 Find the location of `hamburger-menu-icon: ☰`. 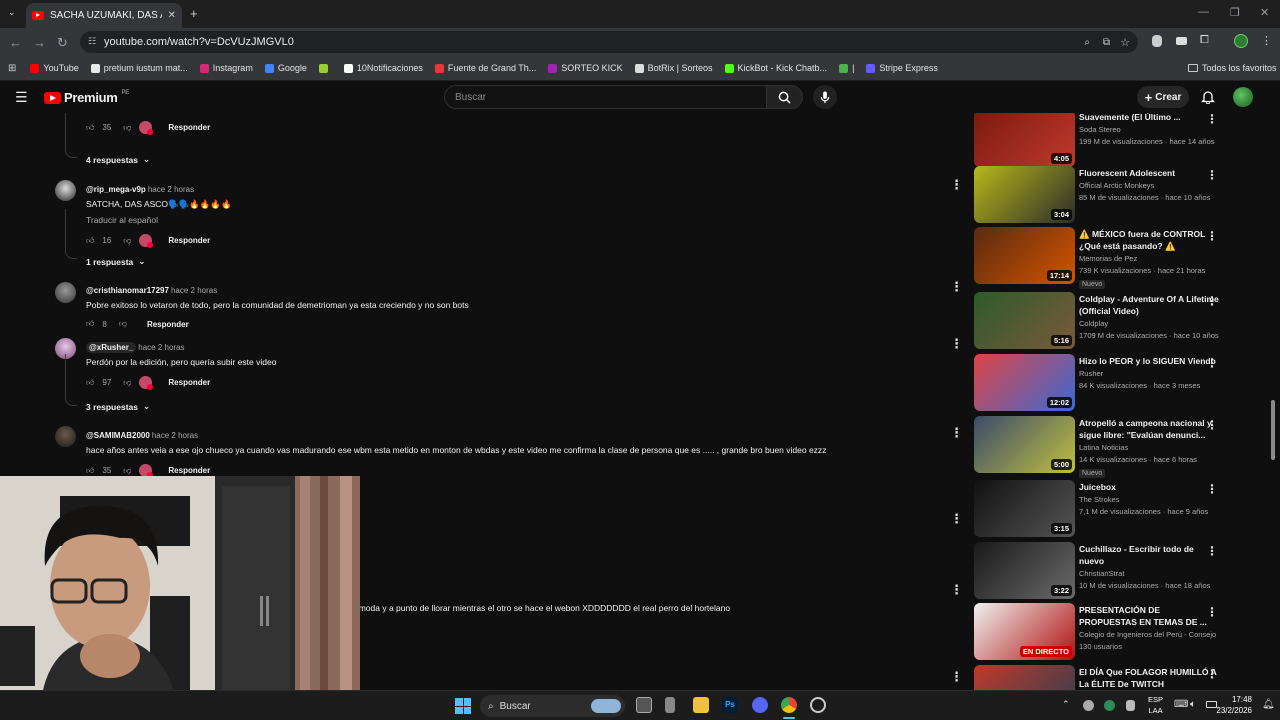

hamburger-menu-icon: ☰ is located at coordinates (21, 97).